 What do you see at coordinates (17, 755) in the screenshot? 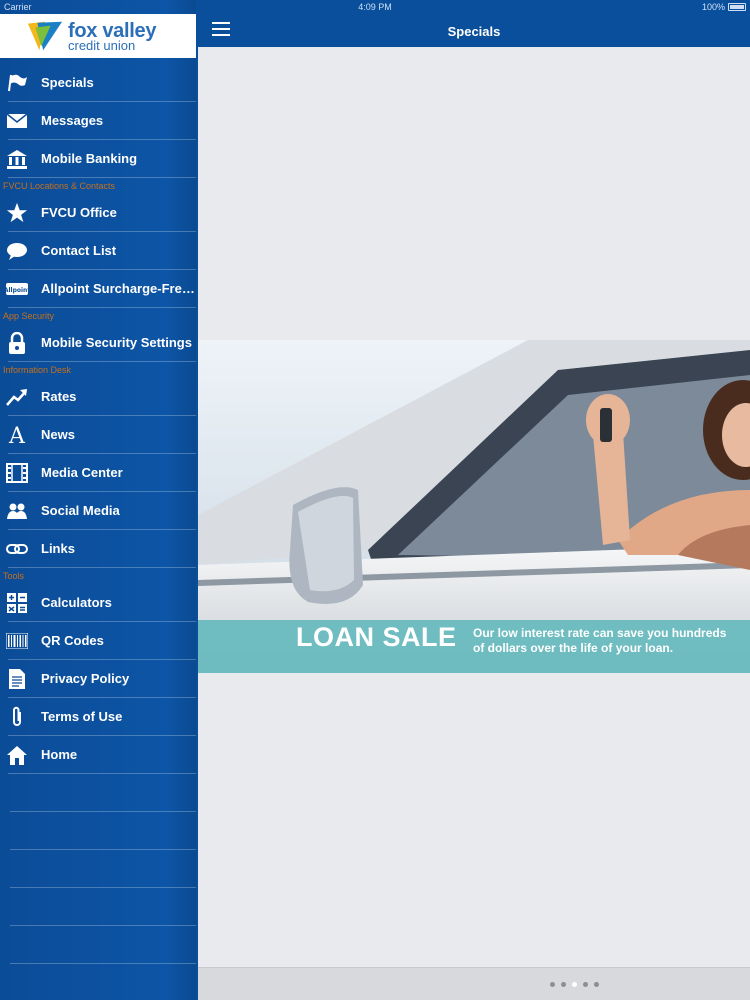
I see `home-icon` at bounding box center [17, 755].